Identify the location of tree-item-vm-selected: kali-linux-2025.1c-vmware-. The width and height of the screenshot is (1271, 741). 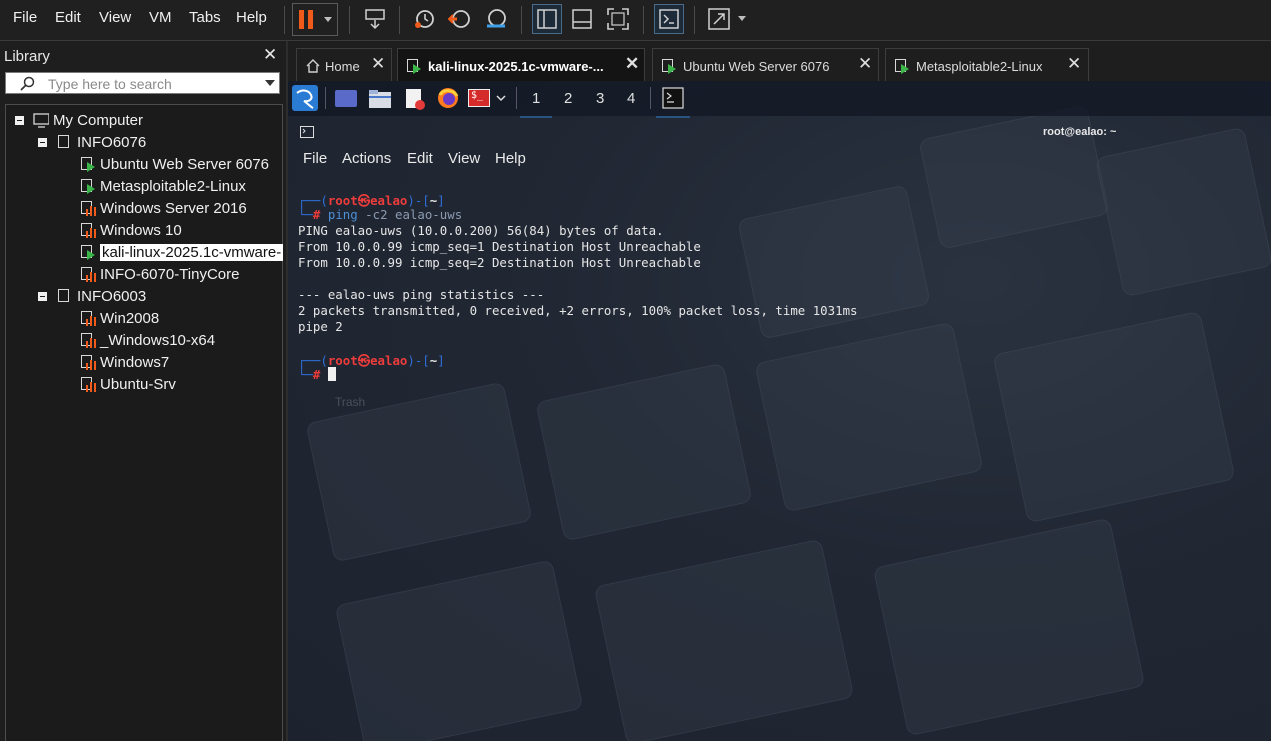
(182, 252).